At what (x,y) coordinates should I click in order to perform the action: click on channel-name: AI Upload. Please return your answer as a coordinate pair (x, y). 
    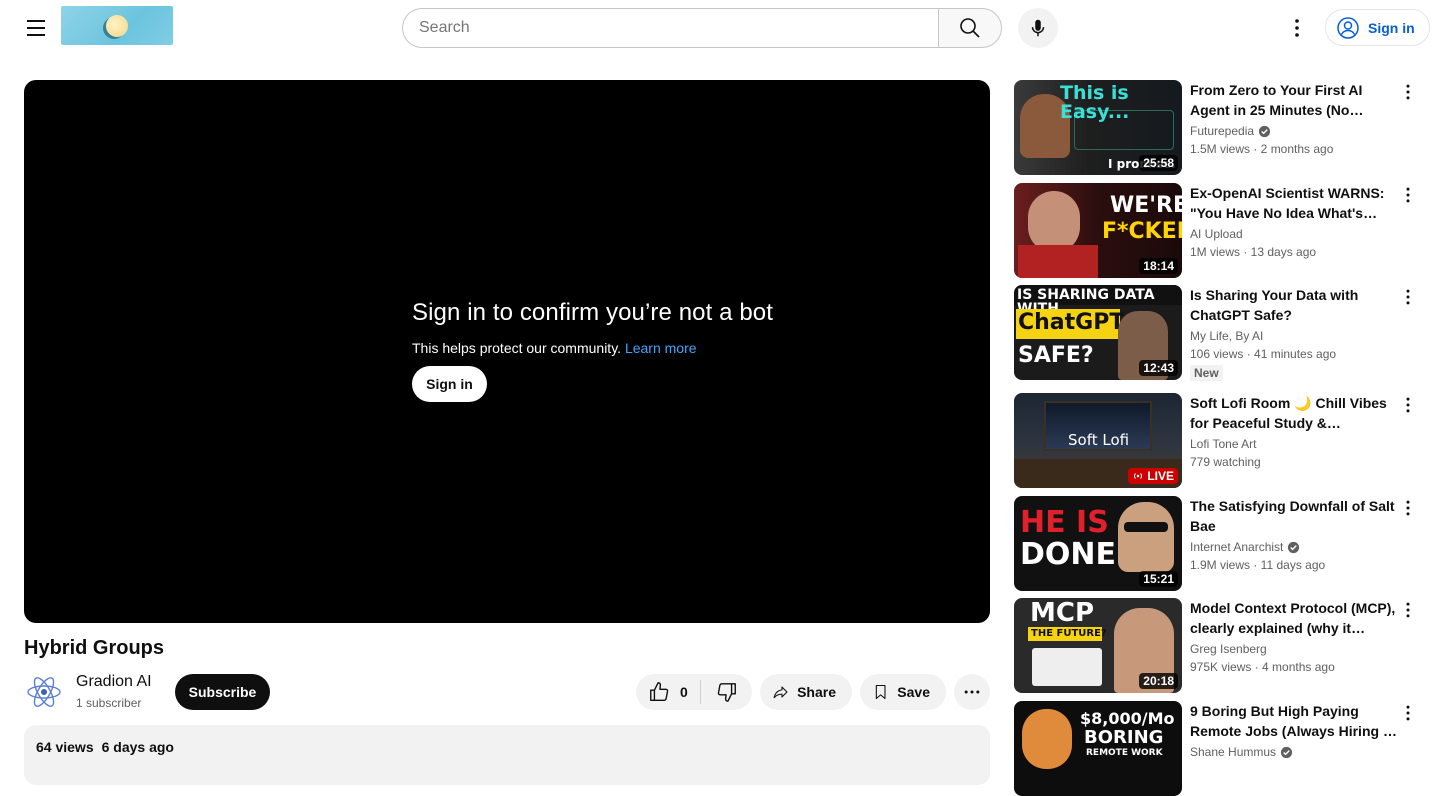
    Looking at the image, I should click on (1216, 234).